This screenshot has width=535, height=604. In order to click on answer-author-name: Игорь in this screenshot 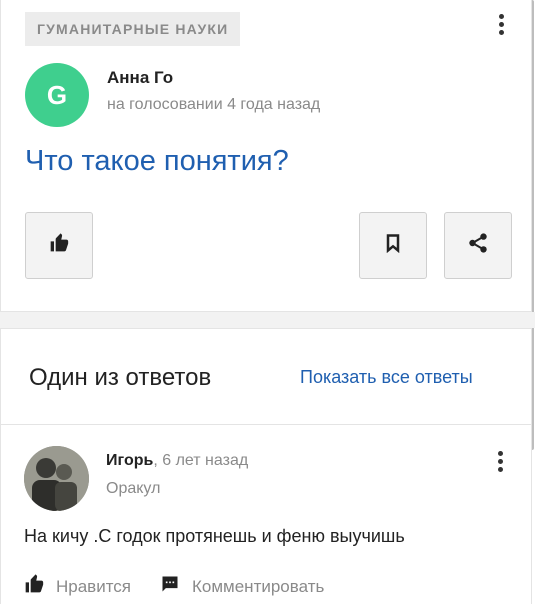, I will do `click(129, 460)`.